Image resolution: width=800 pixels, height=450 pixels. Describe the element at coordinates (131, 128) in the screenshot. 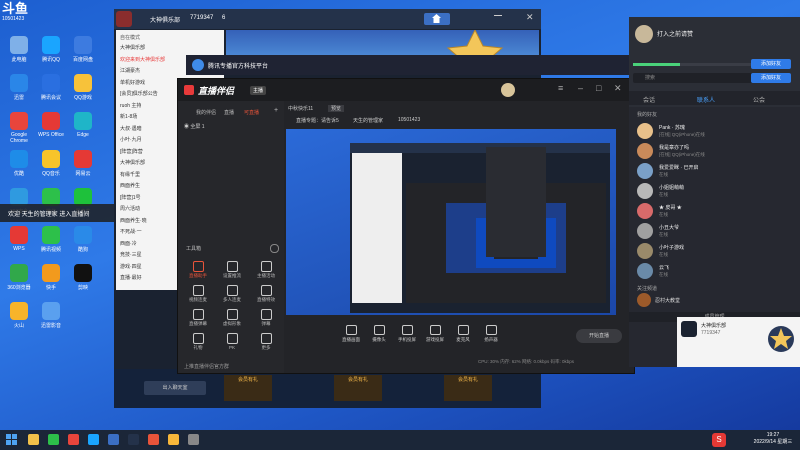

I see `club-list-item: 大叔·遇暗` at that location.